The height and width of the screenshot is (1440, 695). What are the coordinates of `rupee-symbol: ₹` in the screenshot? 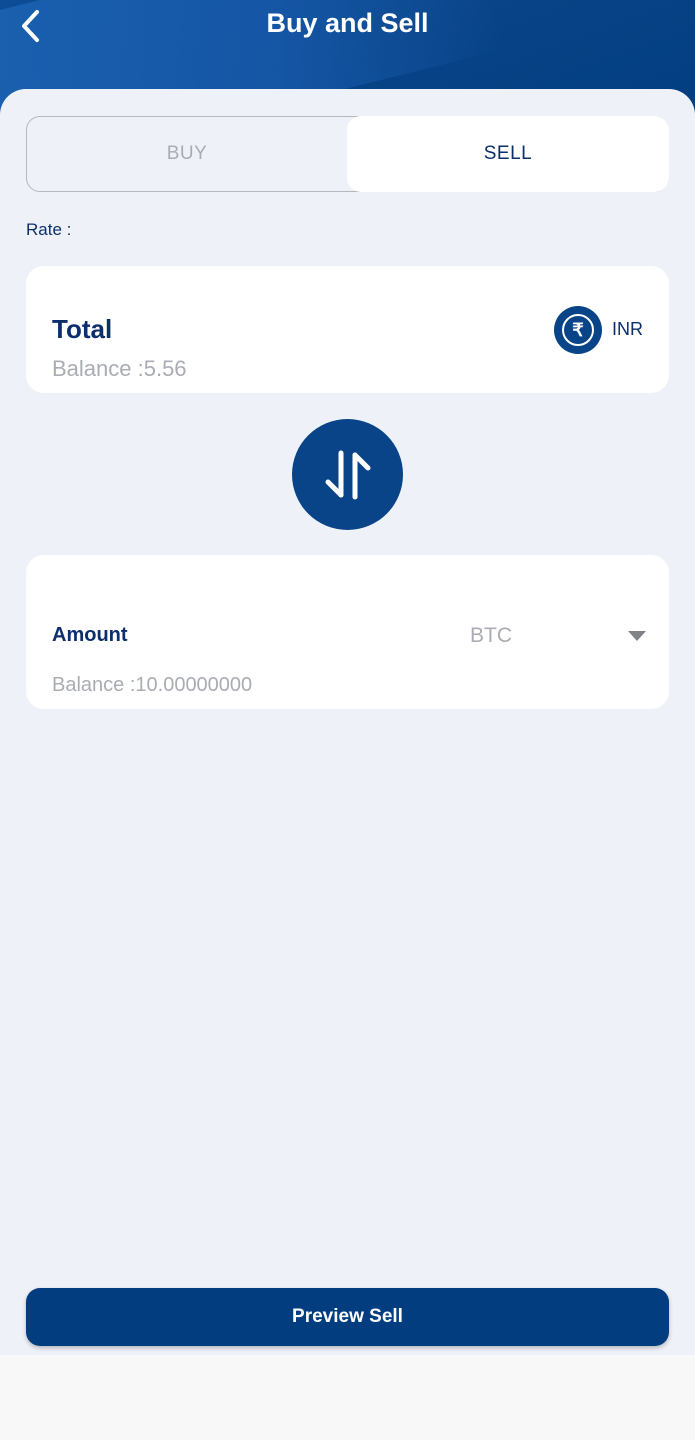 It's located at (578, 330).